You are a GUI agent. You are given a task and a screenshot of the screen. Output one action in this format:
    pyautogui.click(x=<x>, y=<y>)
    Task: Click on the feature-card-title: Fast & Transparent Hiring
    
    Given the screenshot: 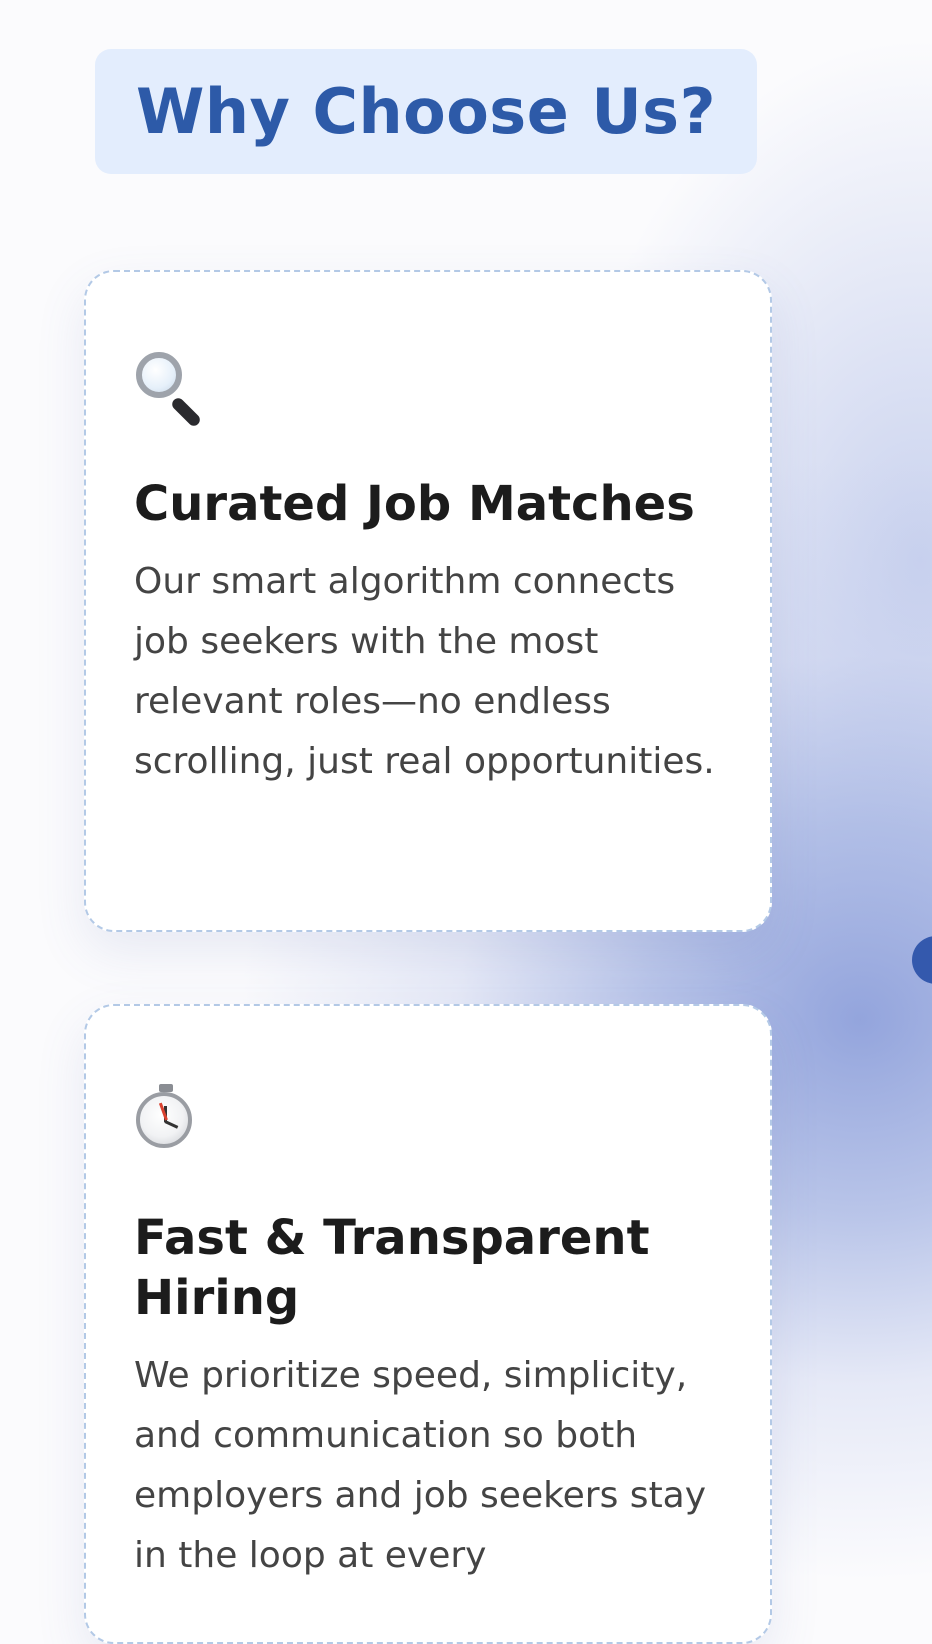 What is the action you would take?
    pyautogui.click(x=392, y=1268)
    